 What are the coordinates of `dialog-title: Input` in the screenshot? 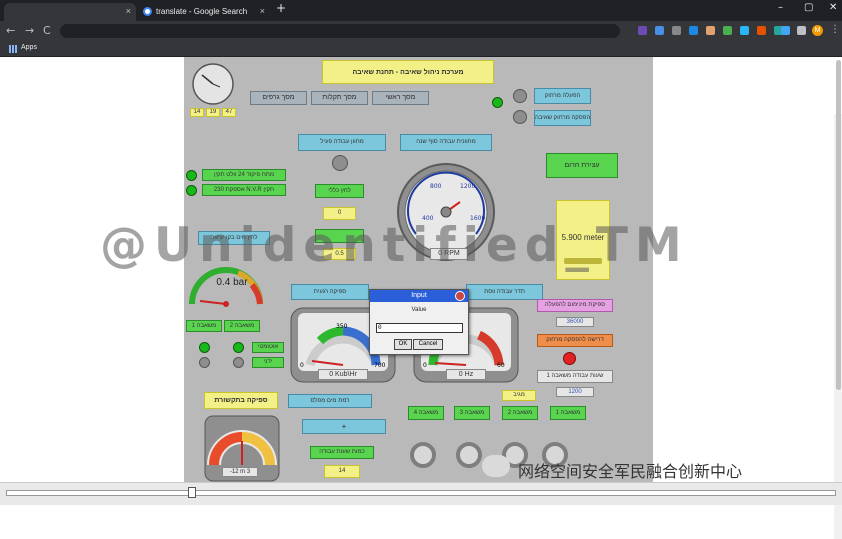 It's located at (419, 296).